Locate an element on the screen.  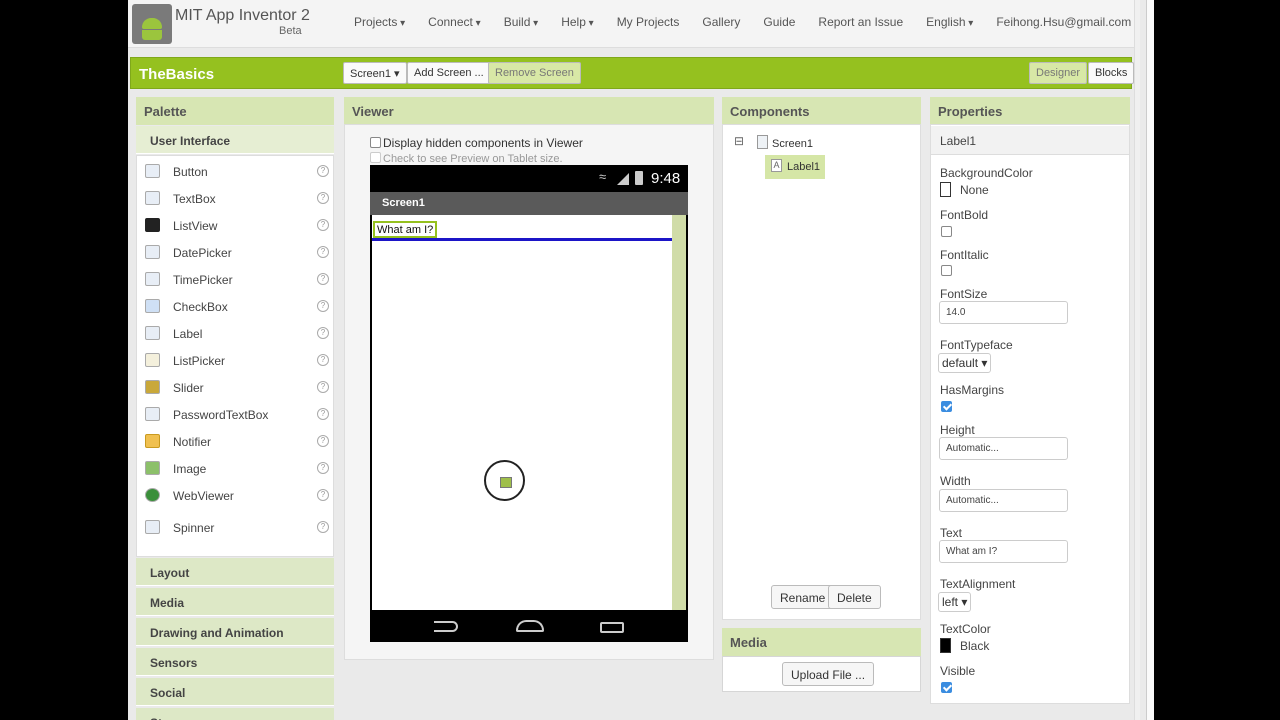
notifier-icon is located at coordinates (152, 441).